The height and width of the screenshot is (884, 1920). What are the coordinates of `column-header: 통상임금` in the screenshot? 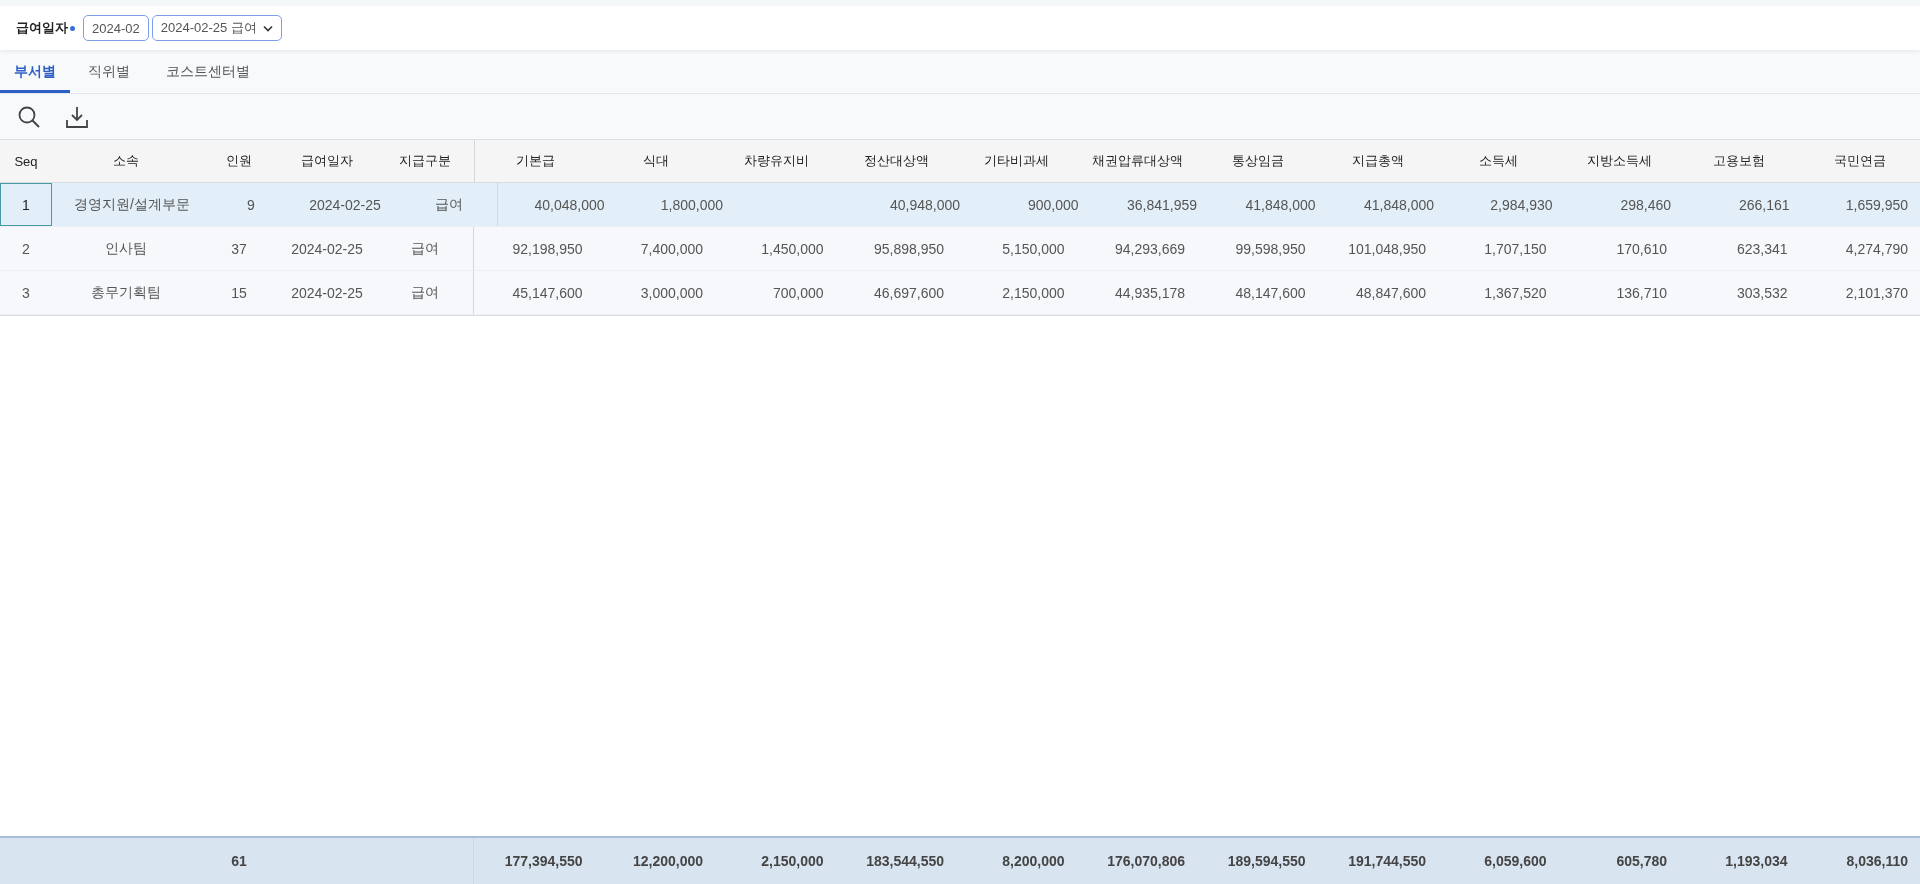 It's located at (1257, 161).